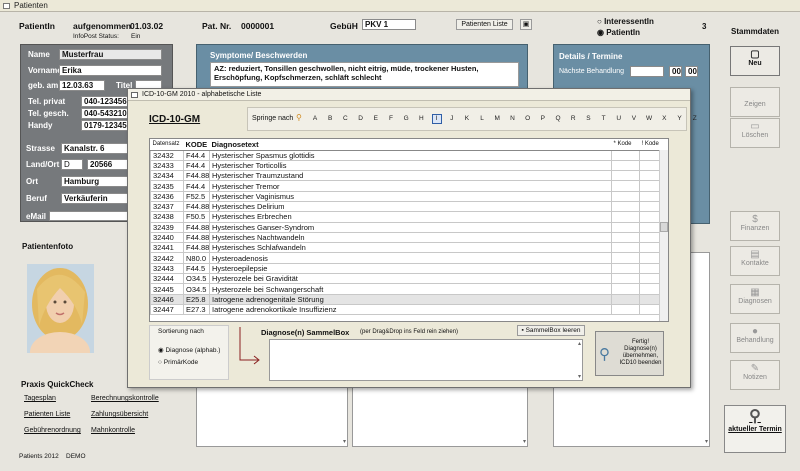  What do you see at coordinates (409, 206) in the screenshot?
I see `table-row: 32437 F44.88 Hysterisches Delirium` at bounding box center [409, 206].